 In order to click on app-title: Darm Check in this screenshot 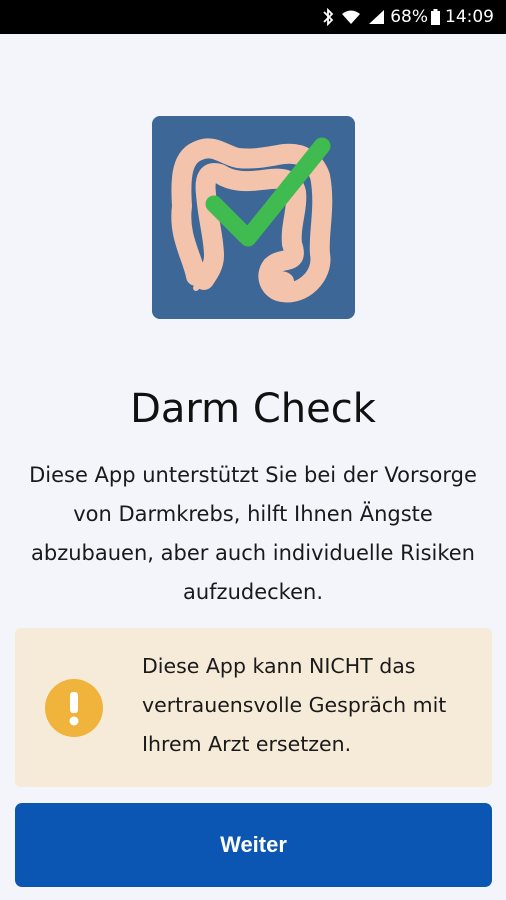, I will do `click(253, 409)`.